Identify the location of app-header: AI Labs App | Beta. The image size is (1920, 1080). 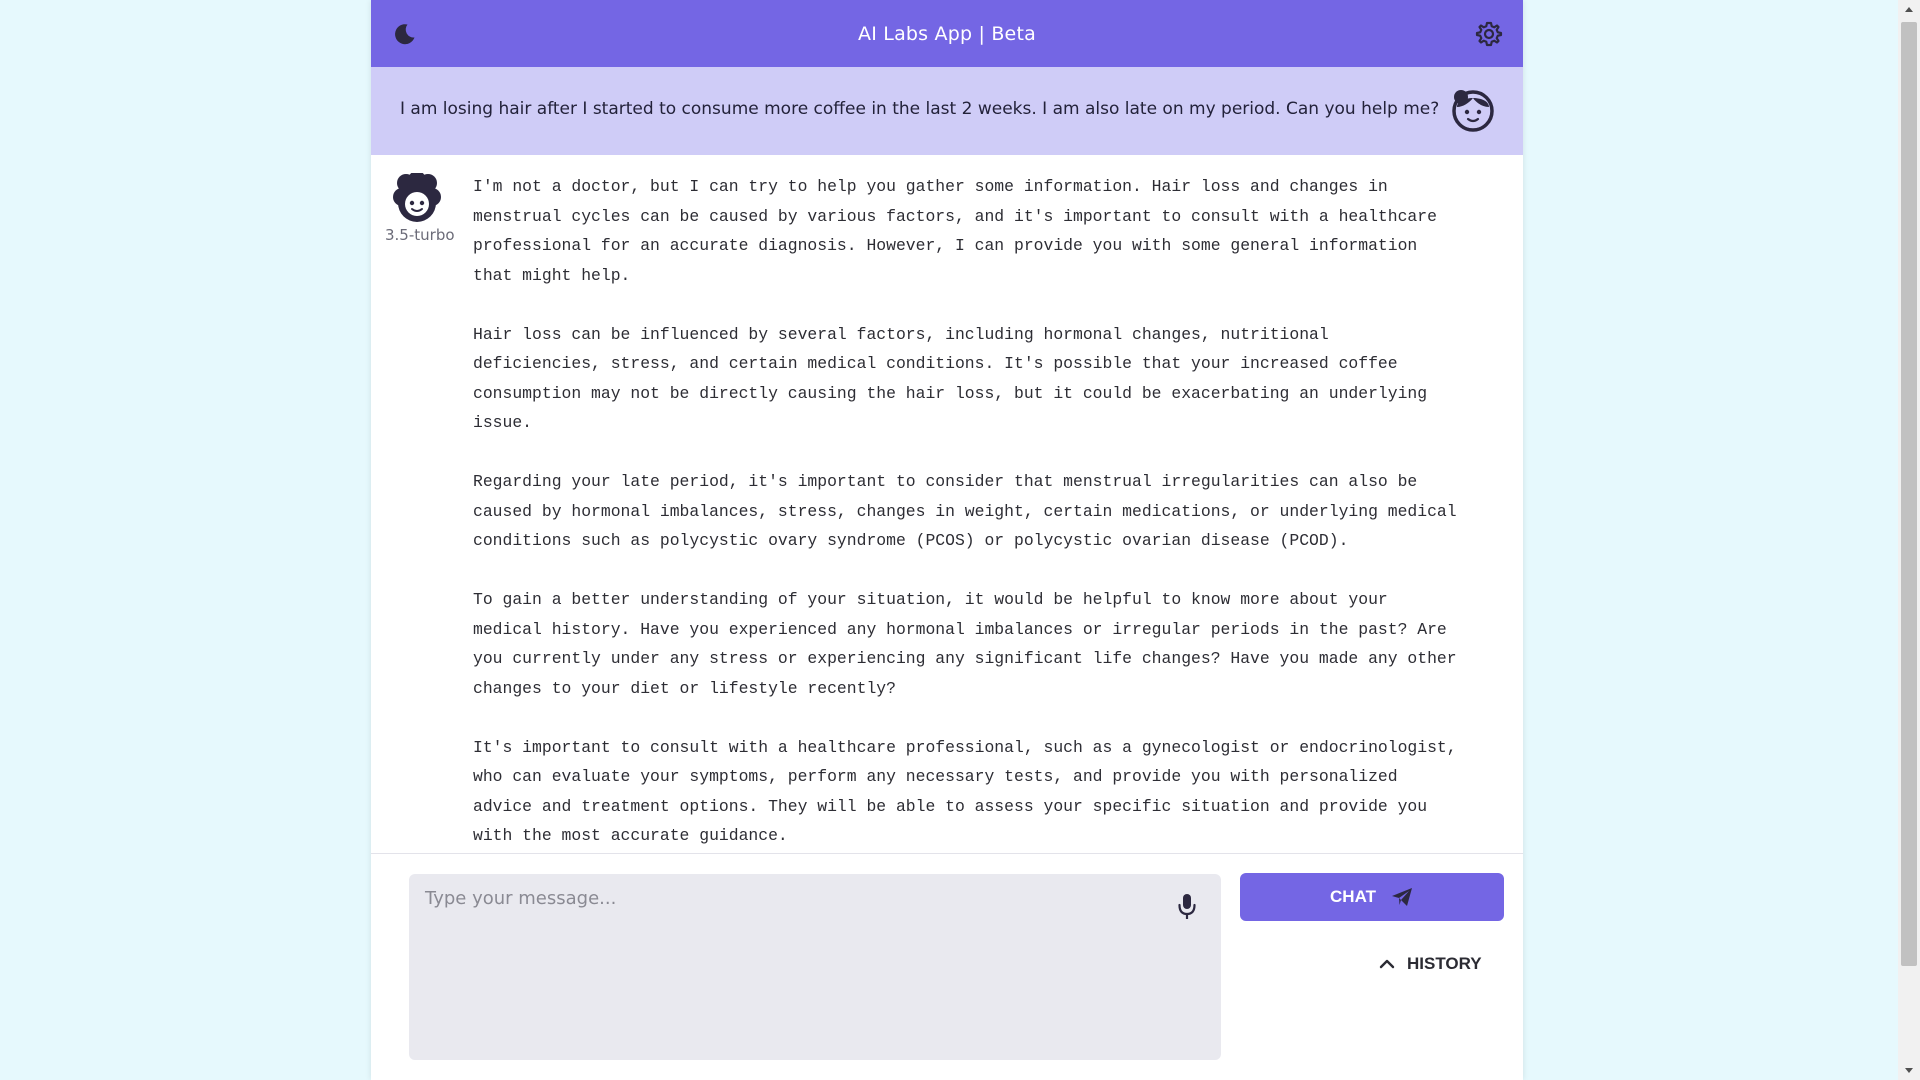
(947, 33).